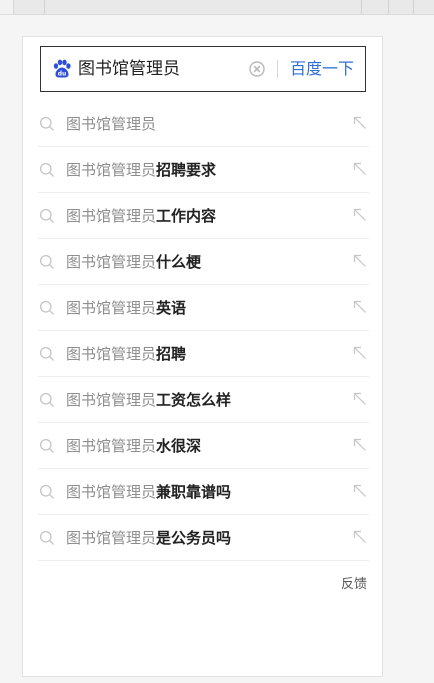  Describe the element at coordinates (171, 308) in the screenshot. I see `suggestion-suffix: 英语` at that location.